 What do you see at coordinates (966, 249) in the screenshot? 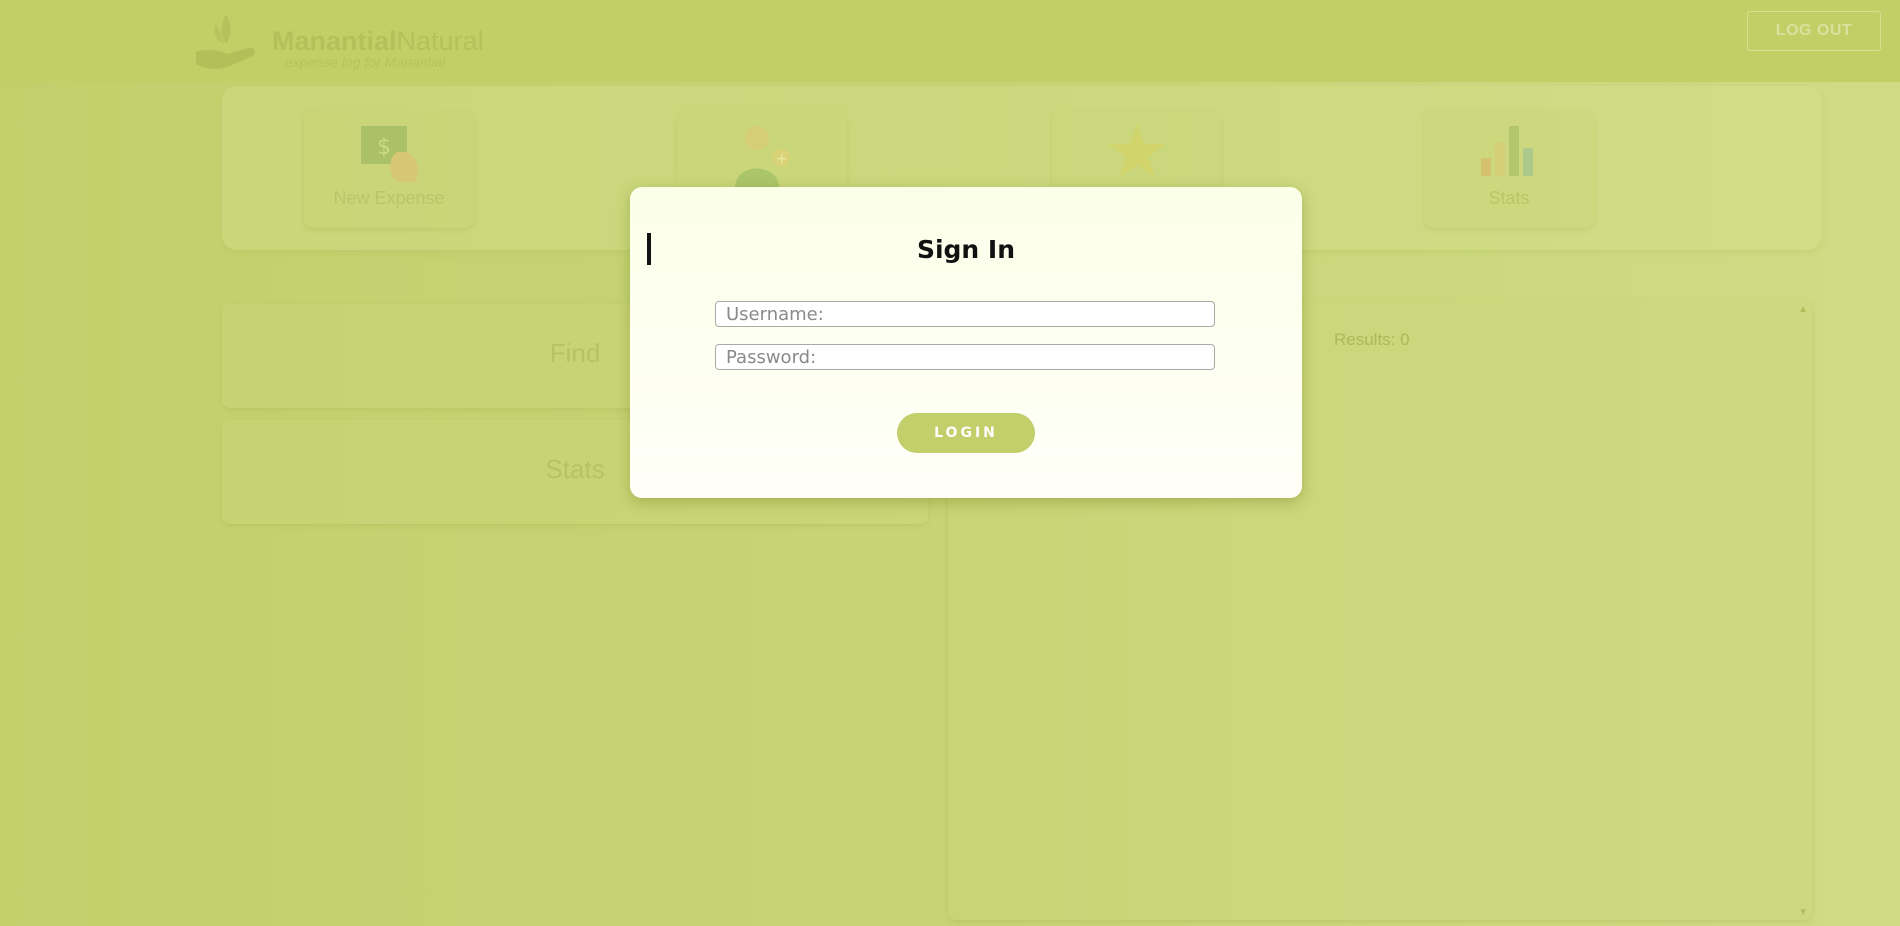
I see `sign-in-title: Sign In` at bounding box center [966, 249].